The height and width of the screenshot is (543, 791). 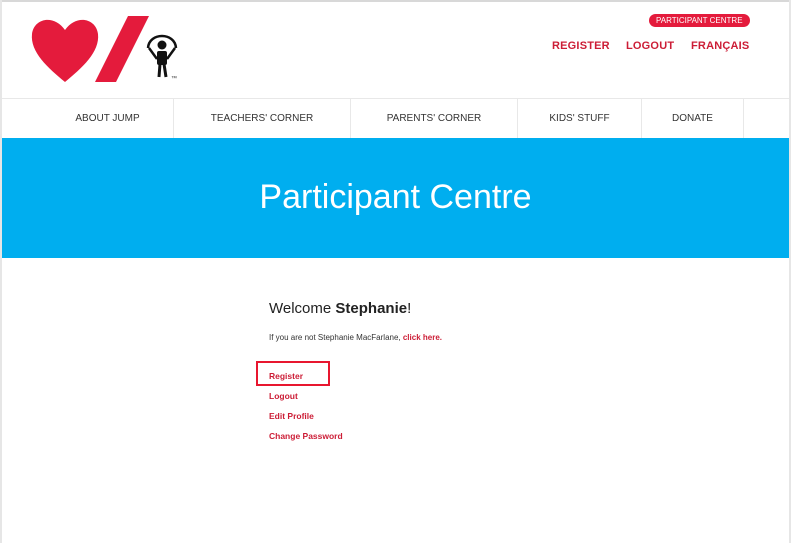 I want to click on participant-centre-badge: PARTICIPANT CENTRE, so click(x=699, y=20).